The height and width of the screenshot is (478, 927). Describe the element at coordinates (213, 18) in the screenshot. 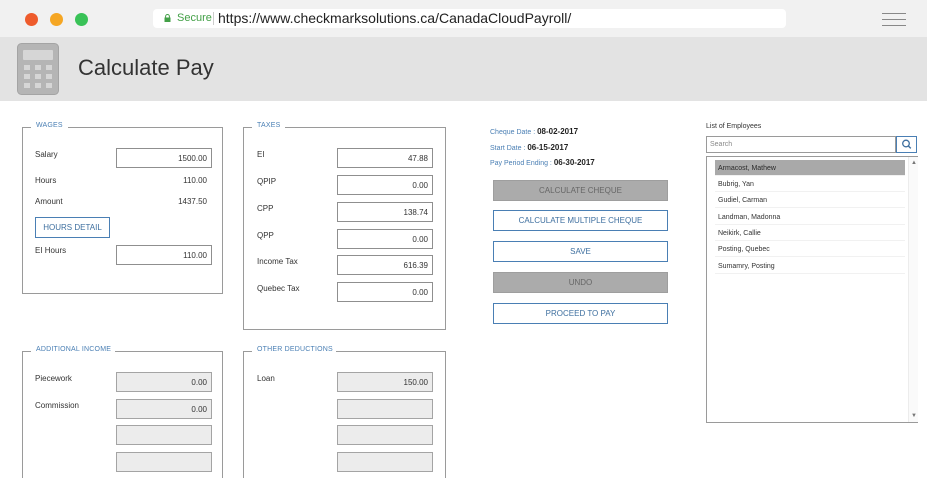

I see `url-separator` at that location.